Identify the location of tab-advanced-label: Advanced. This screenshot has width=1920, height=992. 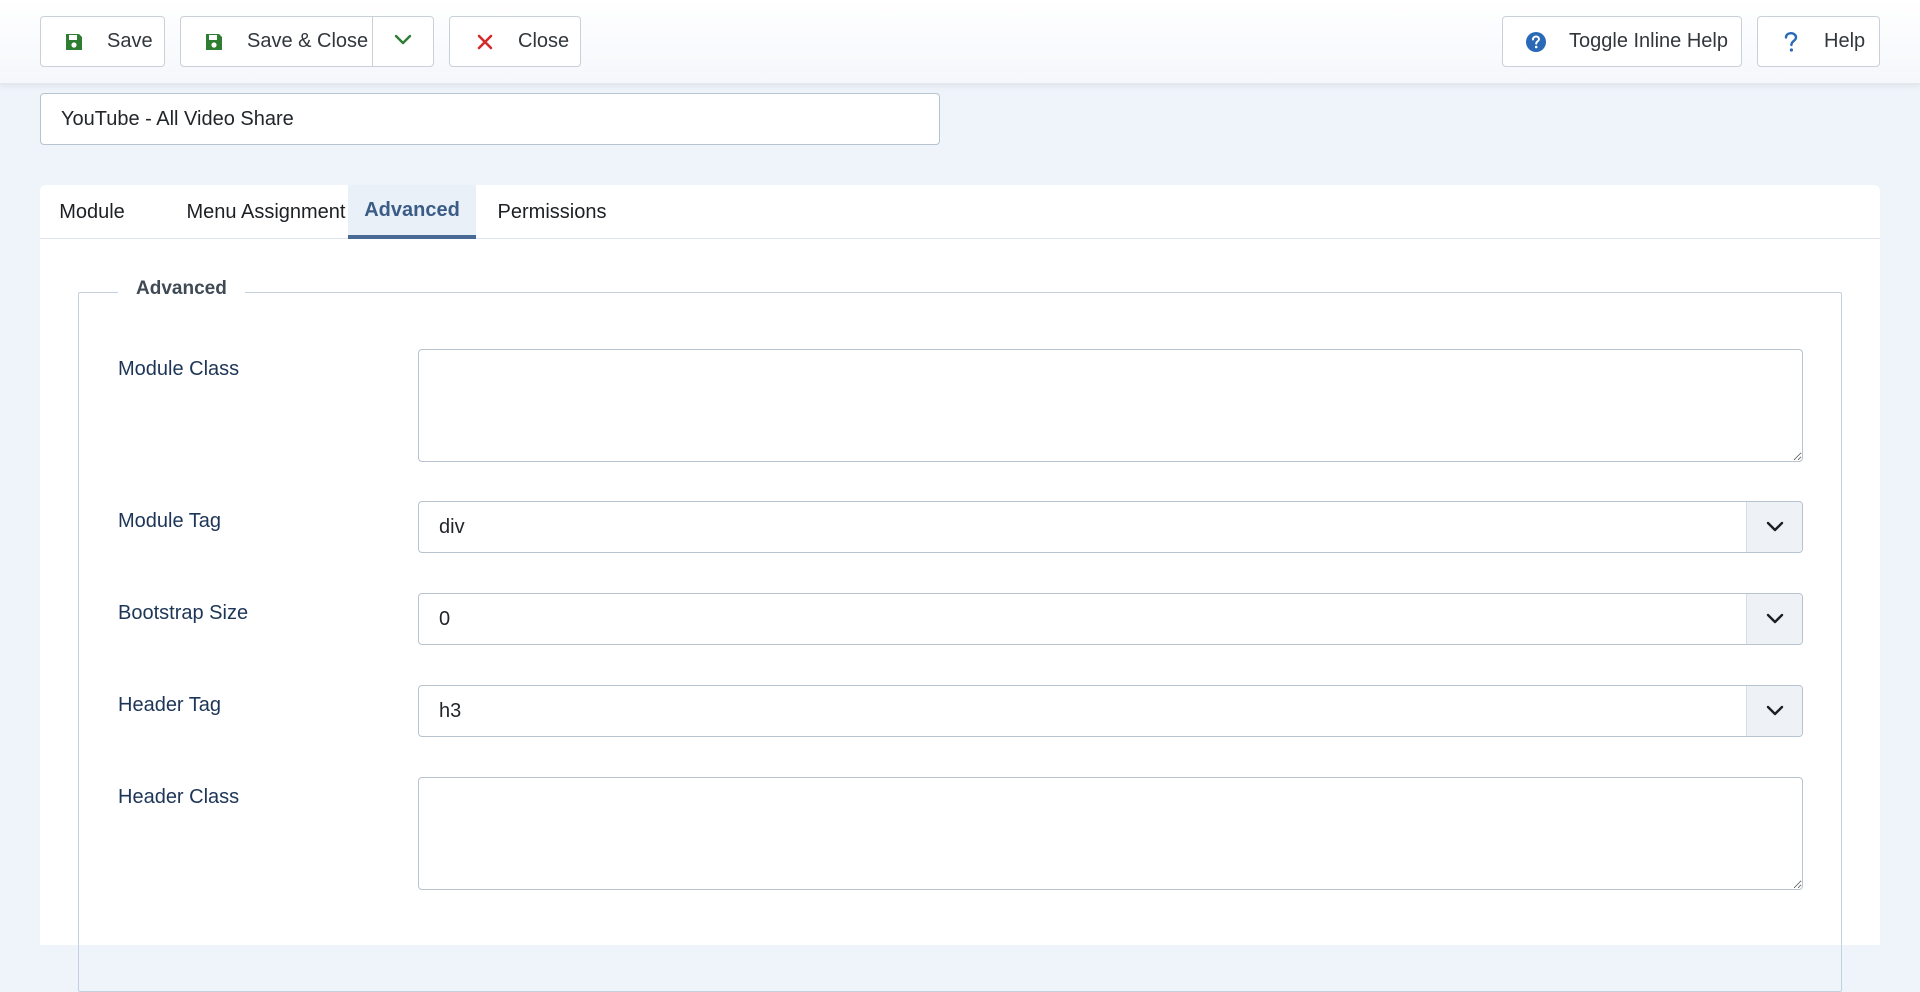
(412, 209).